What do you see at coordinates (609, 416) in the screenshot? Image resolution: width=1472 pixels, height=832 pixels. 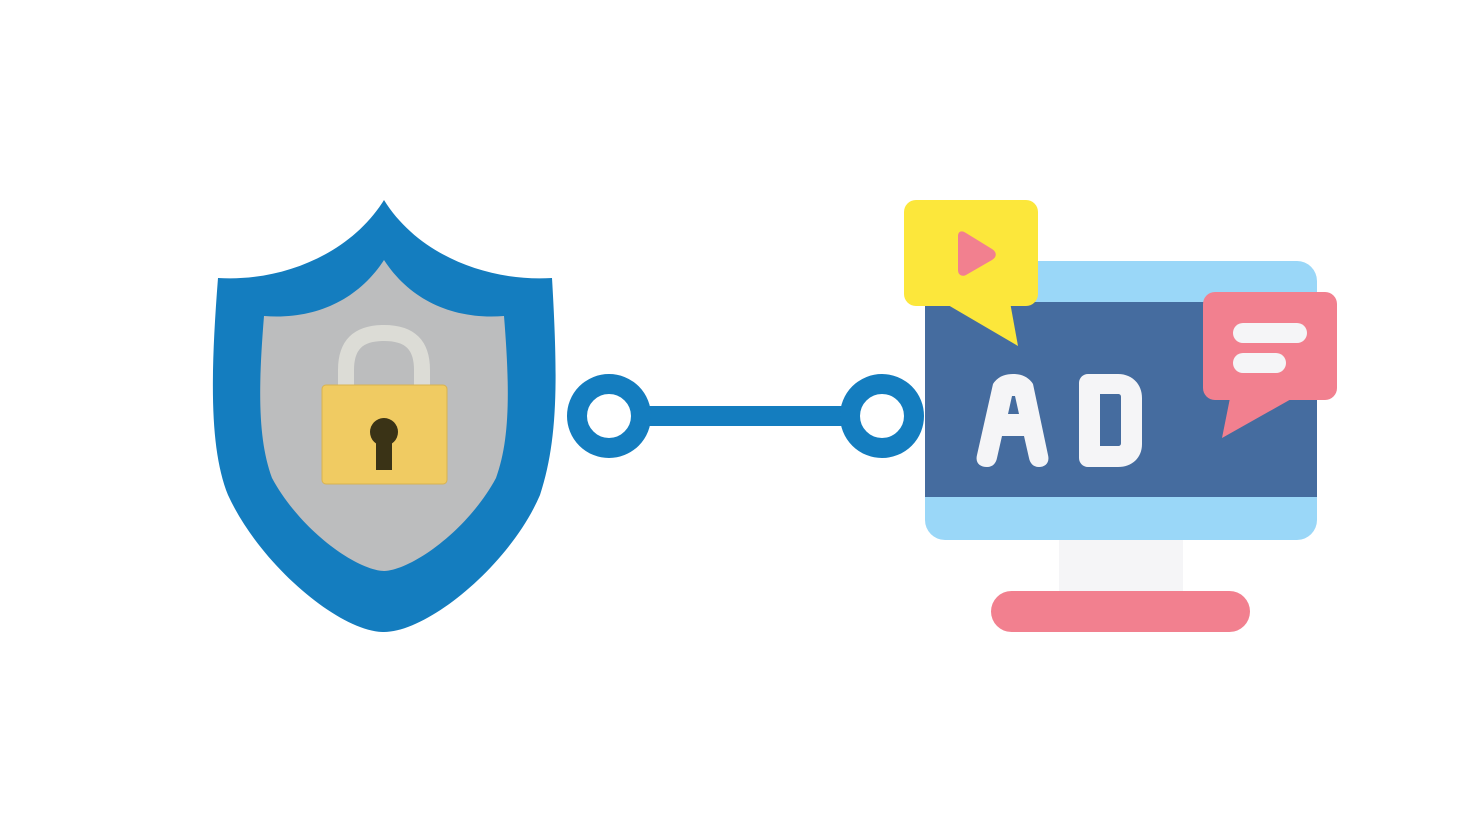 I see `connector-node-left` at bounding box center [609, 416].